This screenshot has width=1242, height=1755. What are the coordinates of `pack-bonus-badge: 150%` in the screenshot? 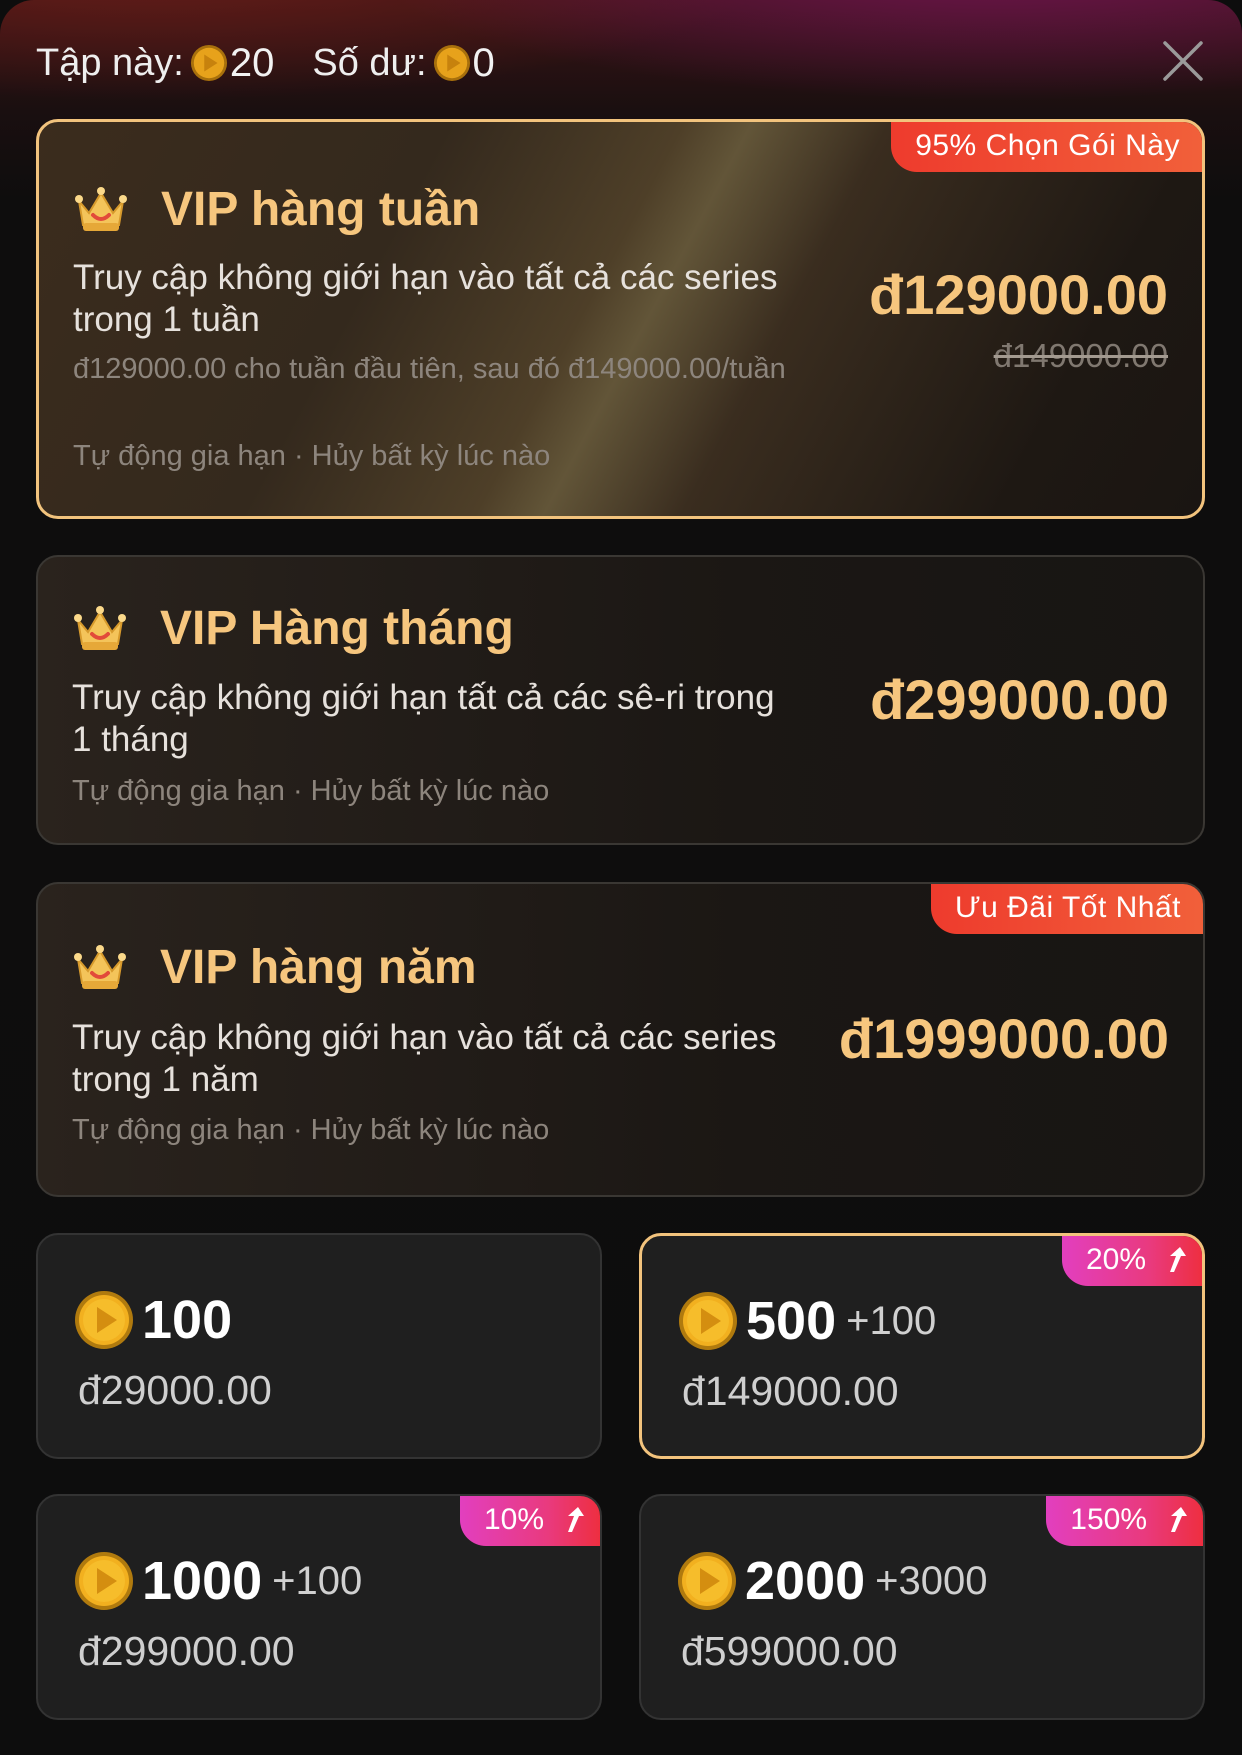 It's located at (1124, 1521).